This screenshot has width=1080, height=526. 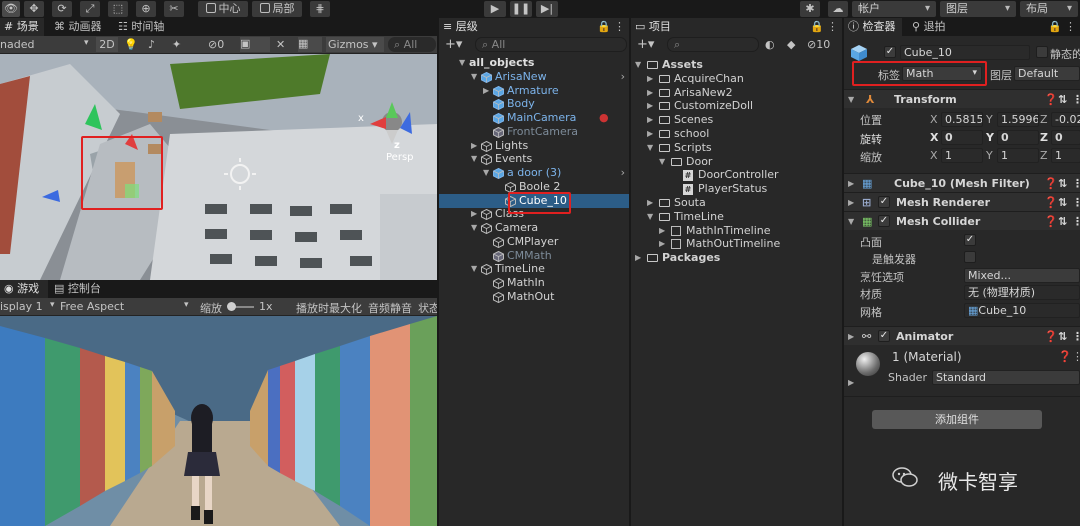 What do you see at coordinates (107, 44) in the screenshot?
I see `2d-toggle-button: 2D` at bounding box center [107, 44].